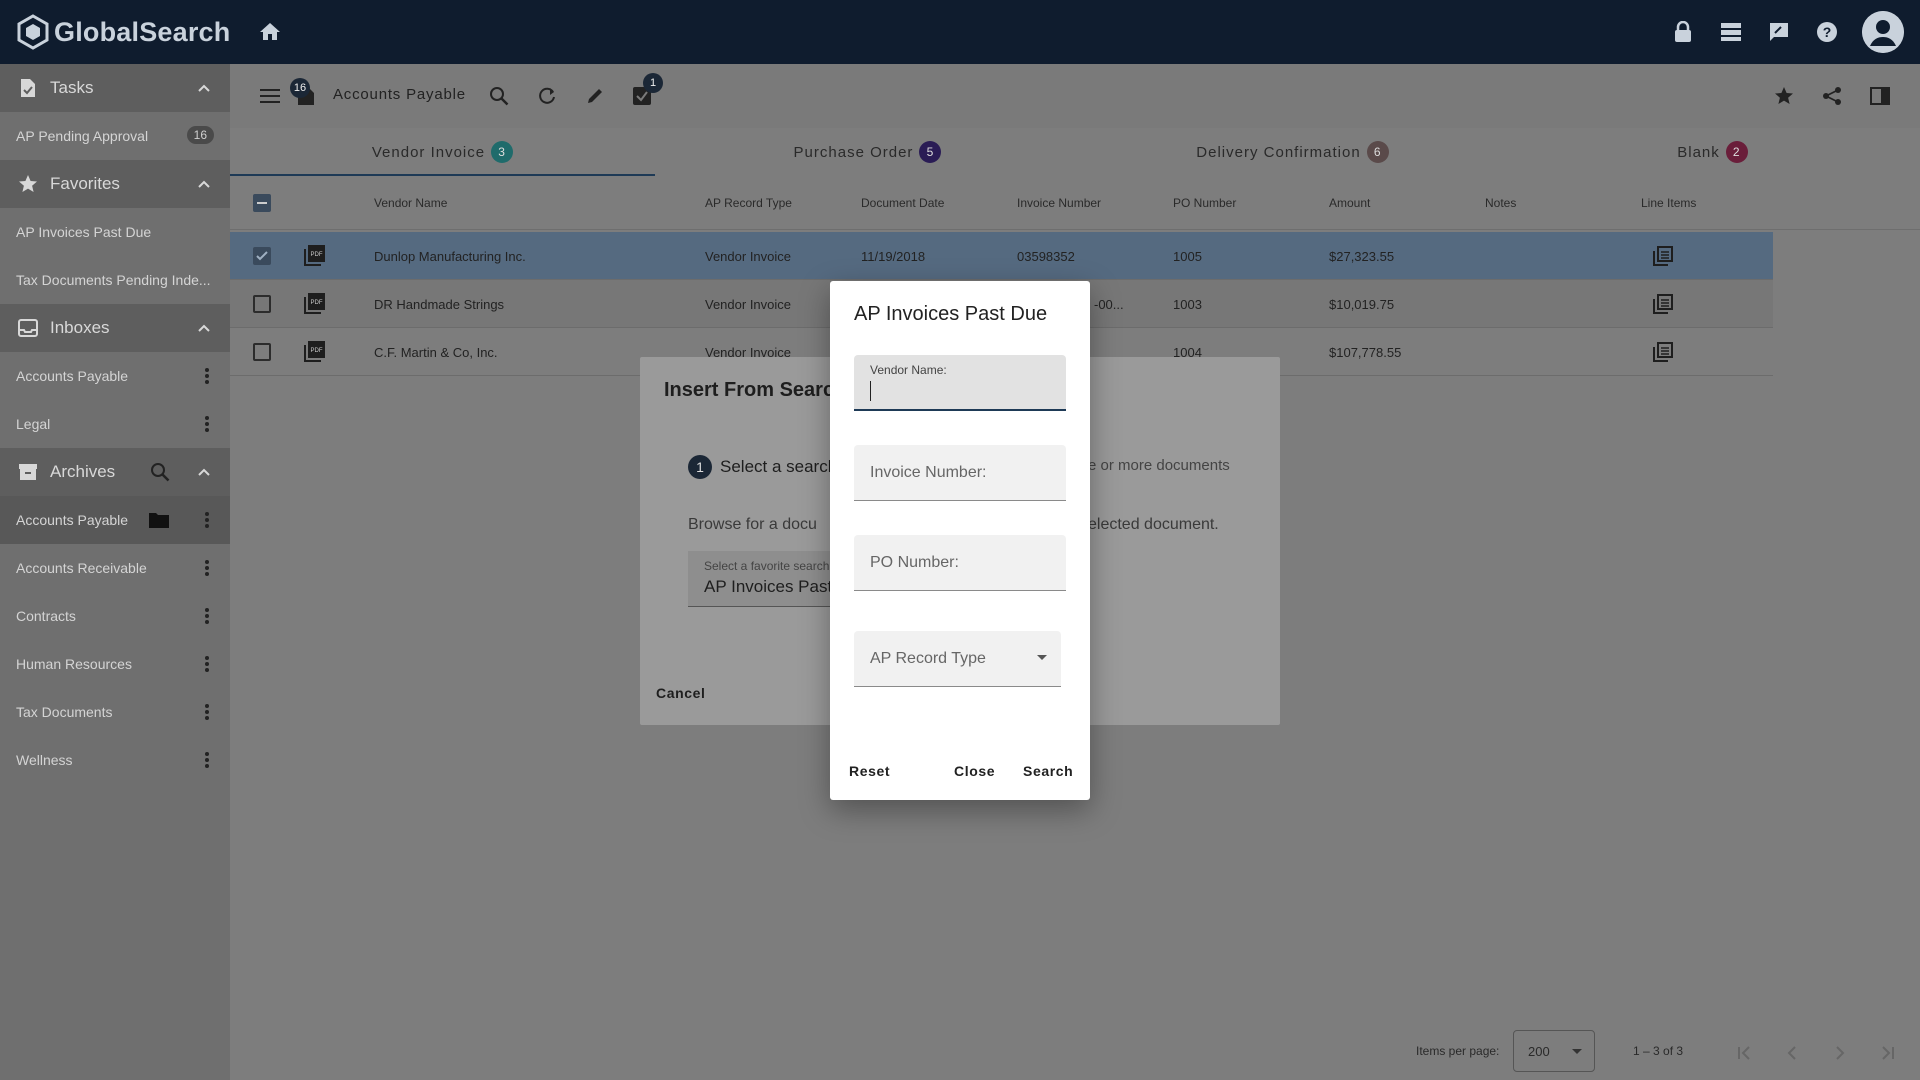 This screenshot has width=1920, height=1080. Describe the element at coordinates (115, 232) in the screenshot. I see `sidebar-item-ap-invoices-past-due: AP Invoices Past Due` at that location.